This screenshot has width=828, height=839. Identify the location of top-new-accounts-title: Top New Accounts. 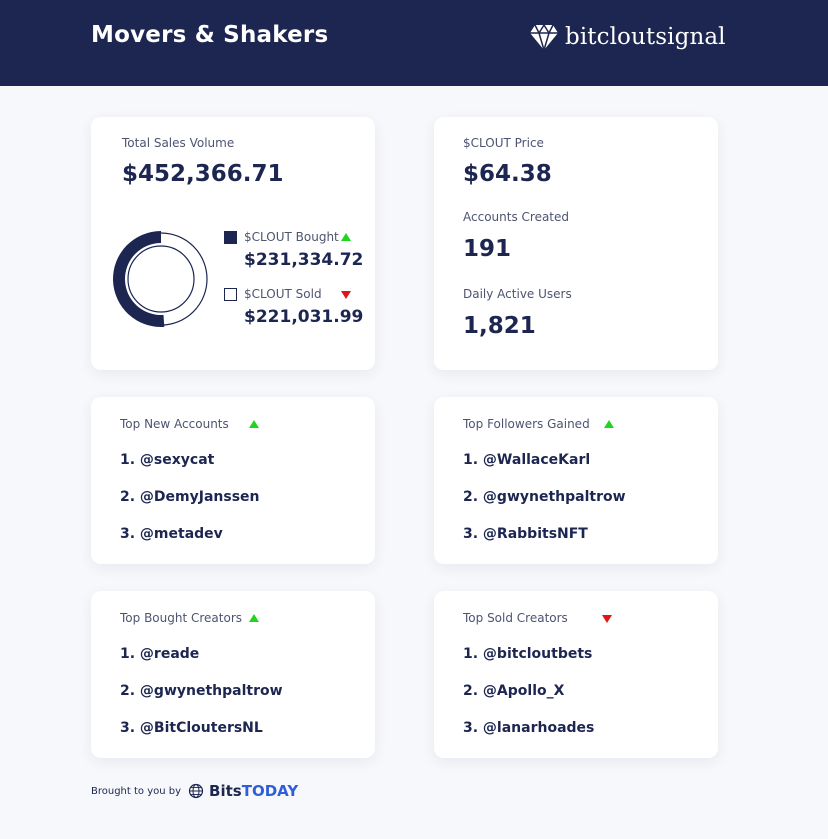
(174, 424).